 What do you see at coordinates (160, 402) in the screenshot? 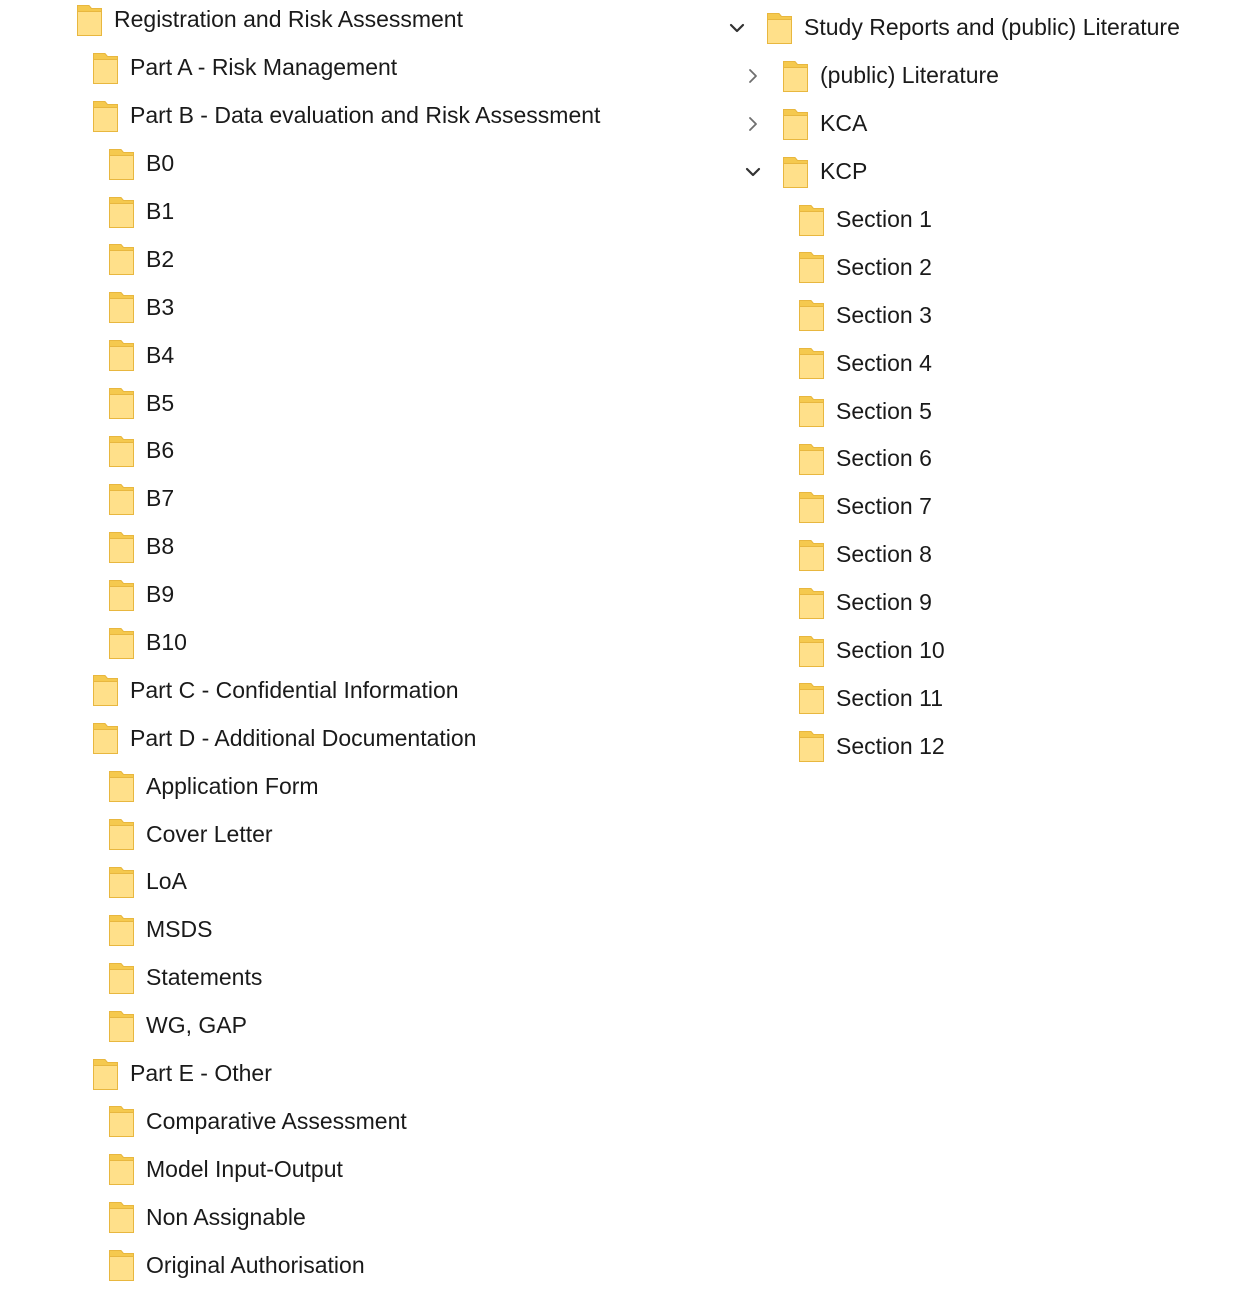
I see `tree-item-label: B5` at bounding box center [160, 402].